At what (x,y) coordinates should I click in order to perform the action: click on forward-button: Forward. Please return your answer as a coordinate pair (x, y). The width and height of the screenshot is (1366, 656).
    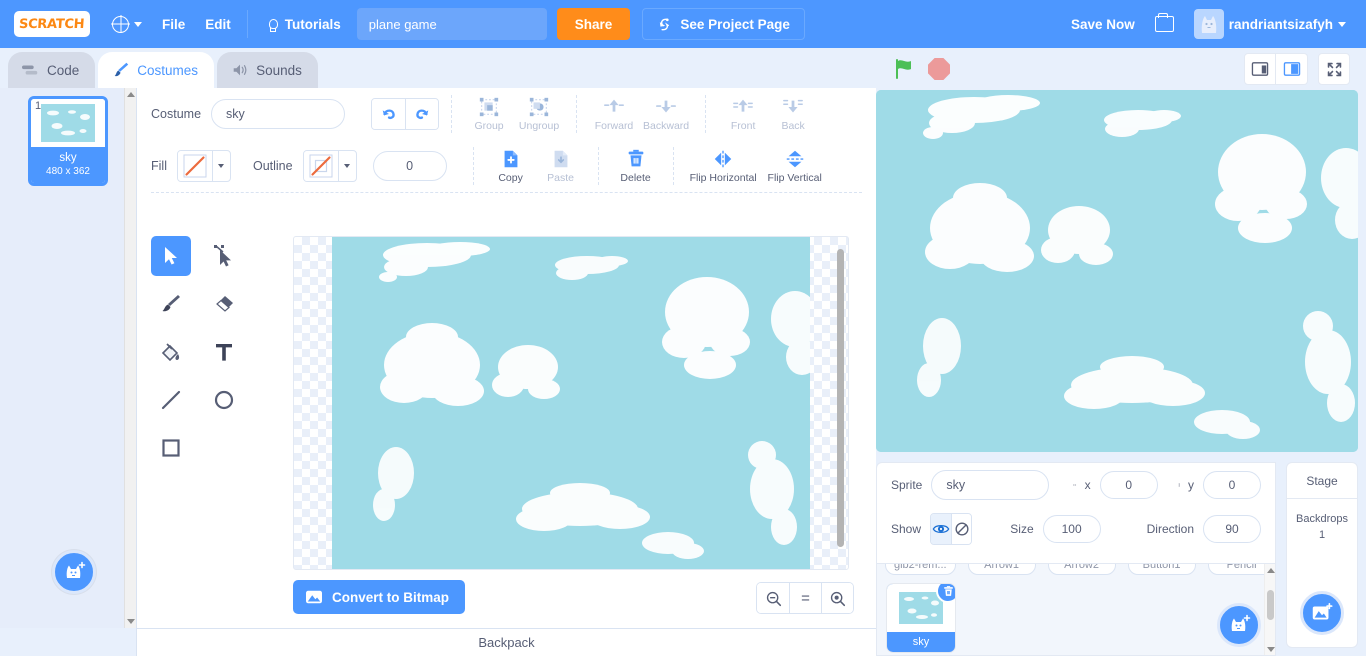
    Looking at the image, I should click on (614, 114).